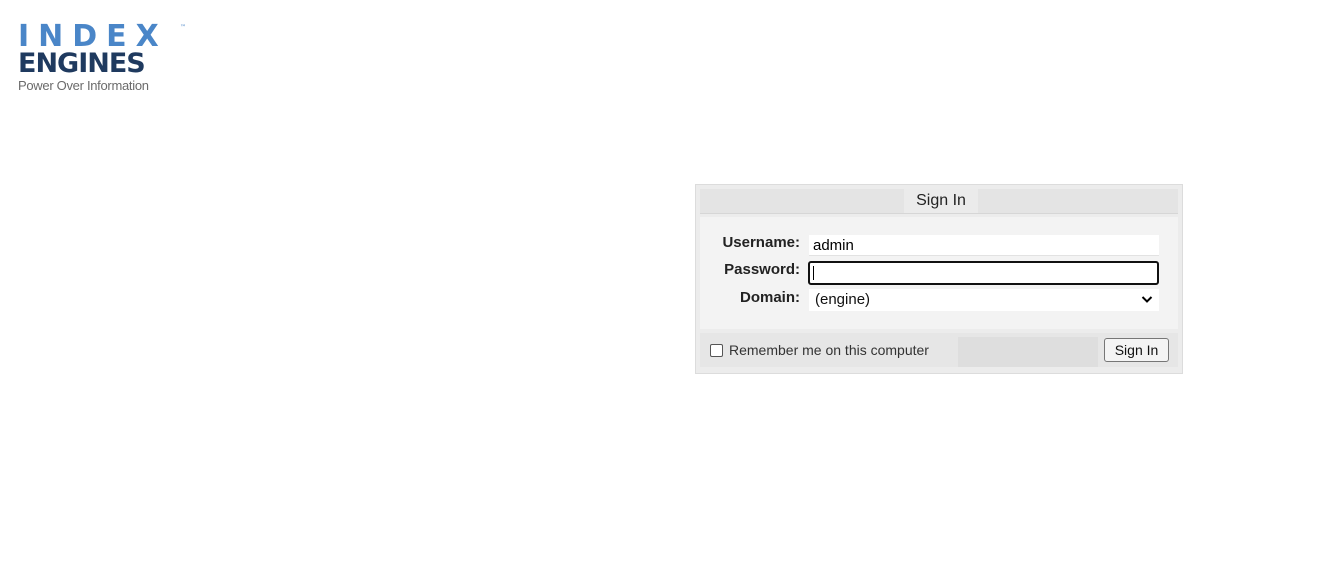 This screenshot has width=1318, height=567. Describe the element at coordinates (984, 245) in the screenshot. I see `username-input` at that location.